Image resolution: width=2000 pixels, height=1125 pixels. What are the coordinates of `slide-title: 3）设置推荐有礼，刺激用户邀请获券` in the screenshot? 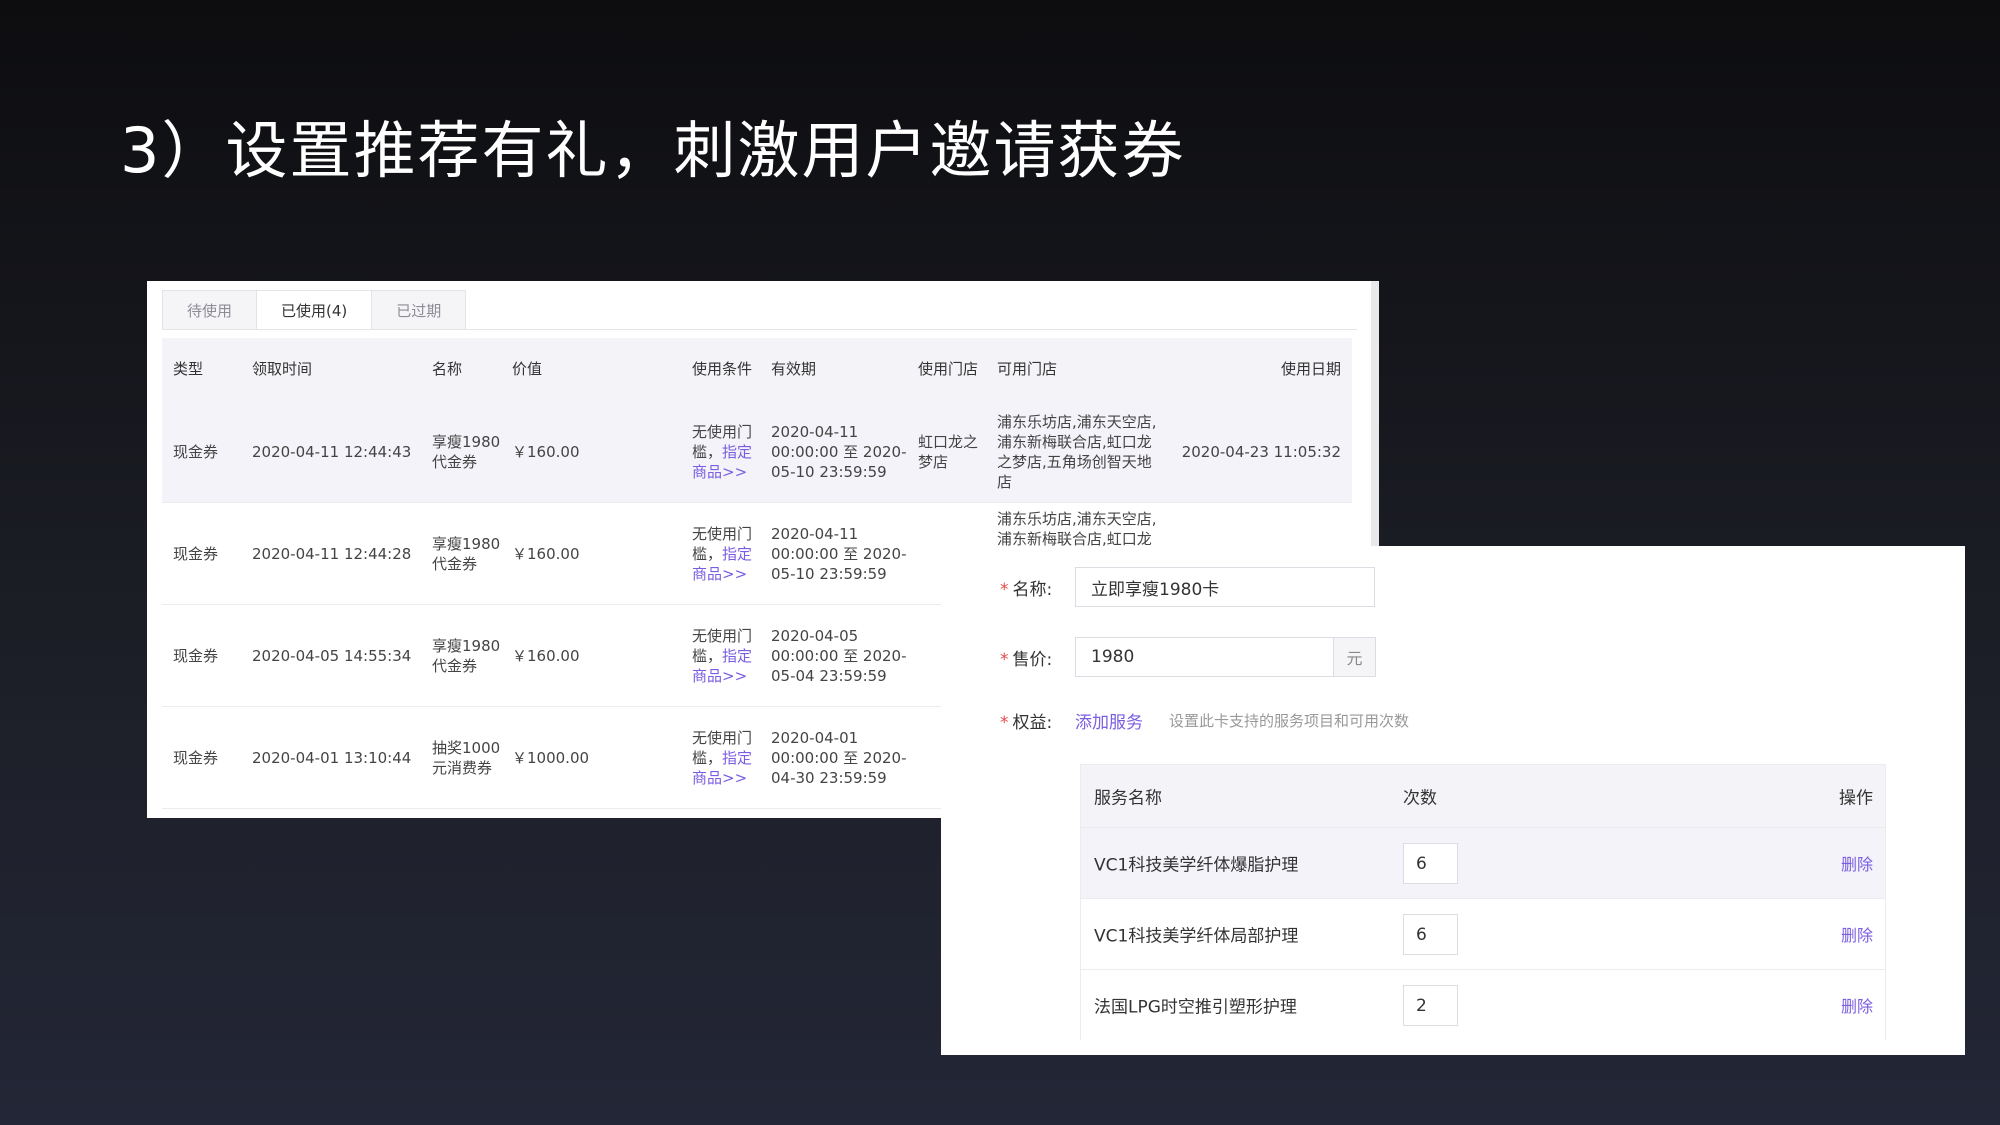 It's located at (653, 150).